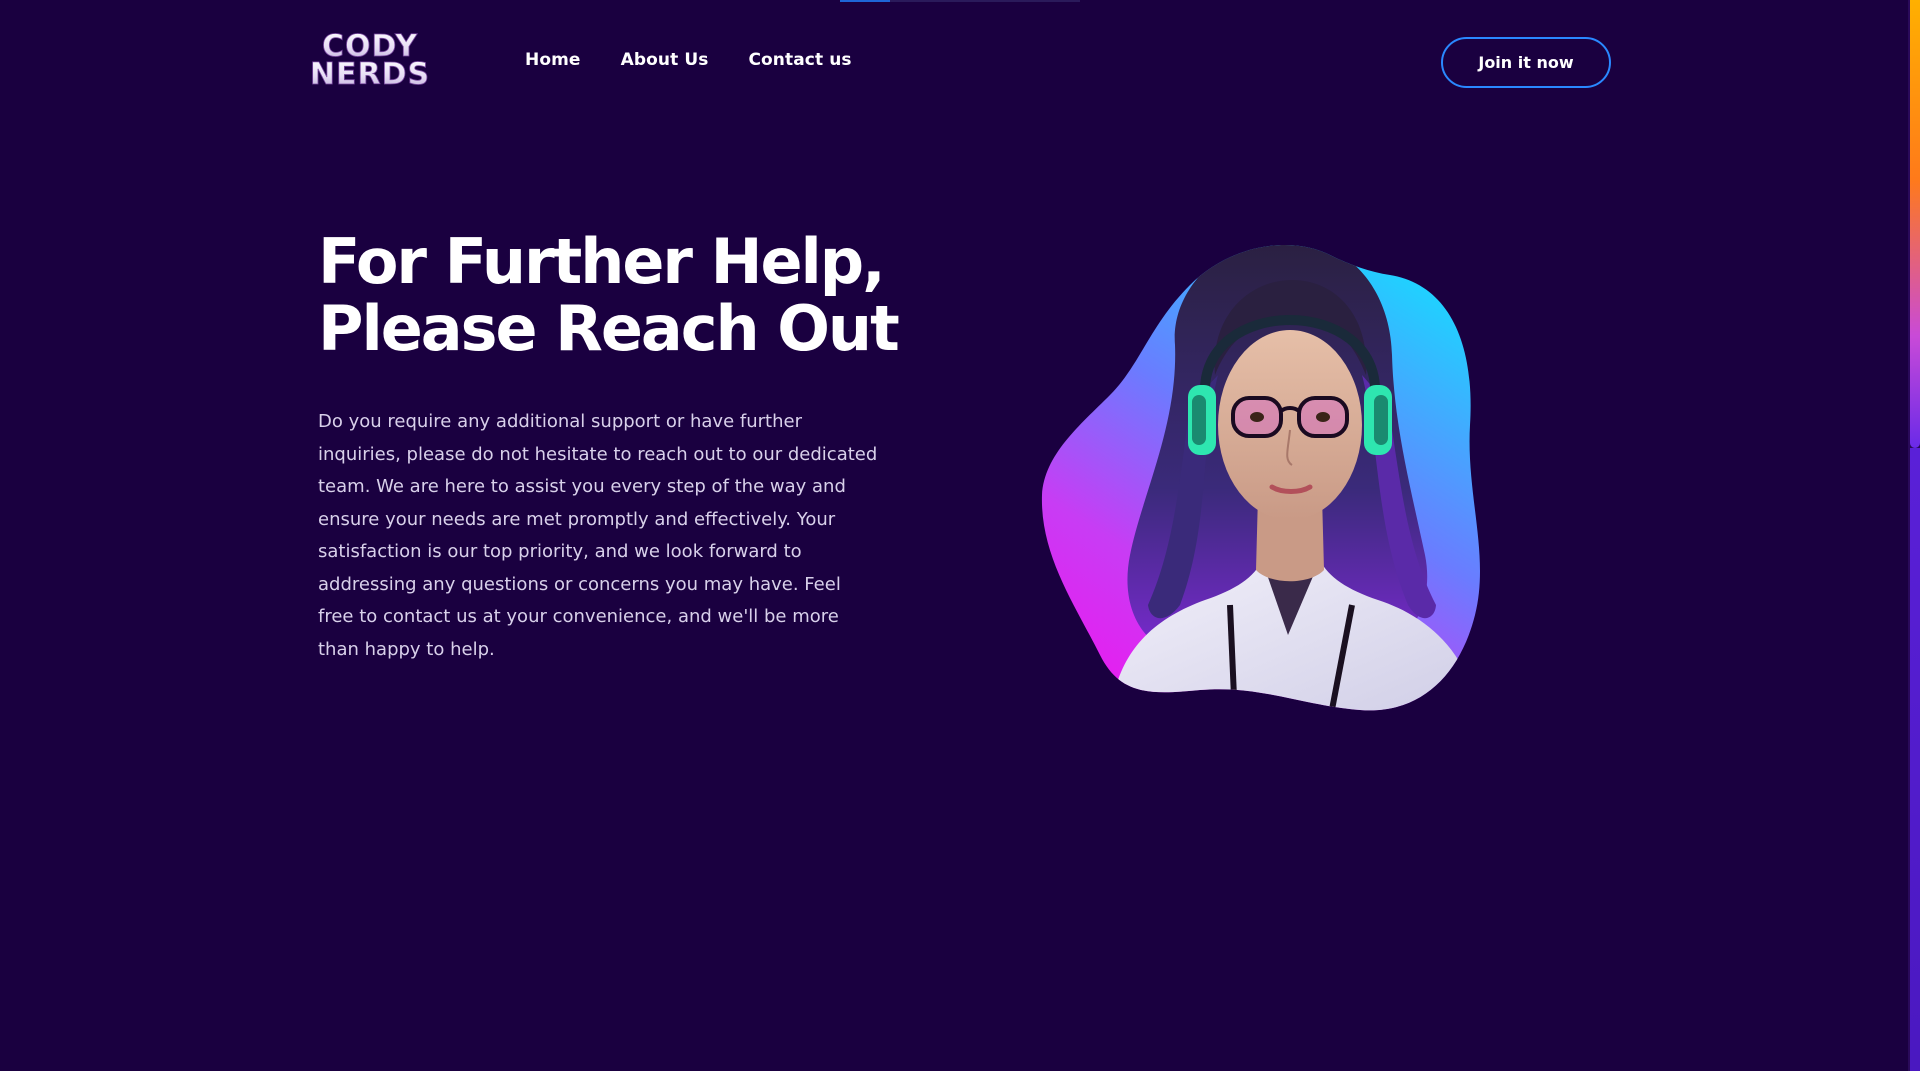 This screenshot has width=1920, height=1071. What do you see at coordinates (799, 60) in the screenshot?
I see `nav-contact-us: Contact us` at bounding box center [799, 60].